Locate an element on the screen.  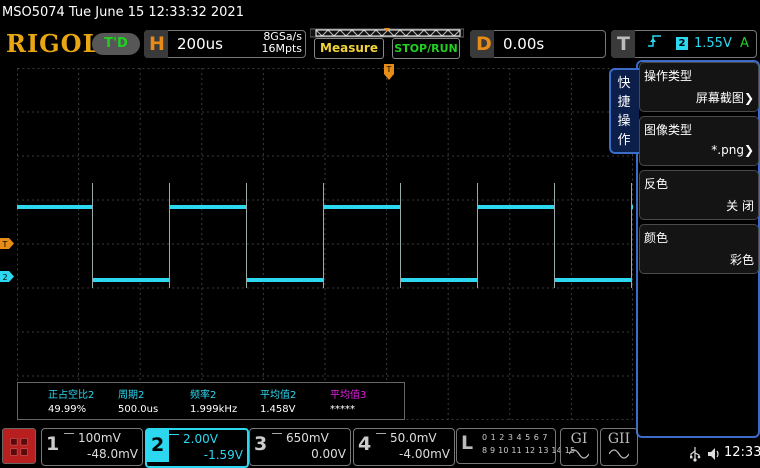
menu-item-value: 关 闭 is located at coordinates (740, 206).